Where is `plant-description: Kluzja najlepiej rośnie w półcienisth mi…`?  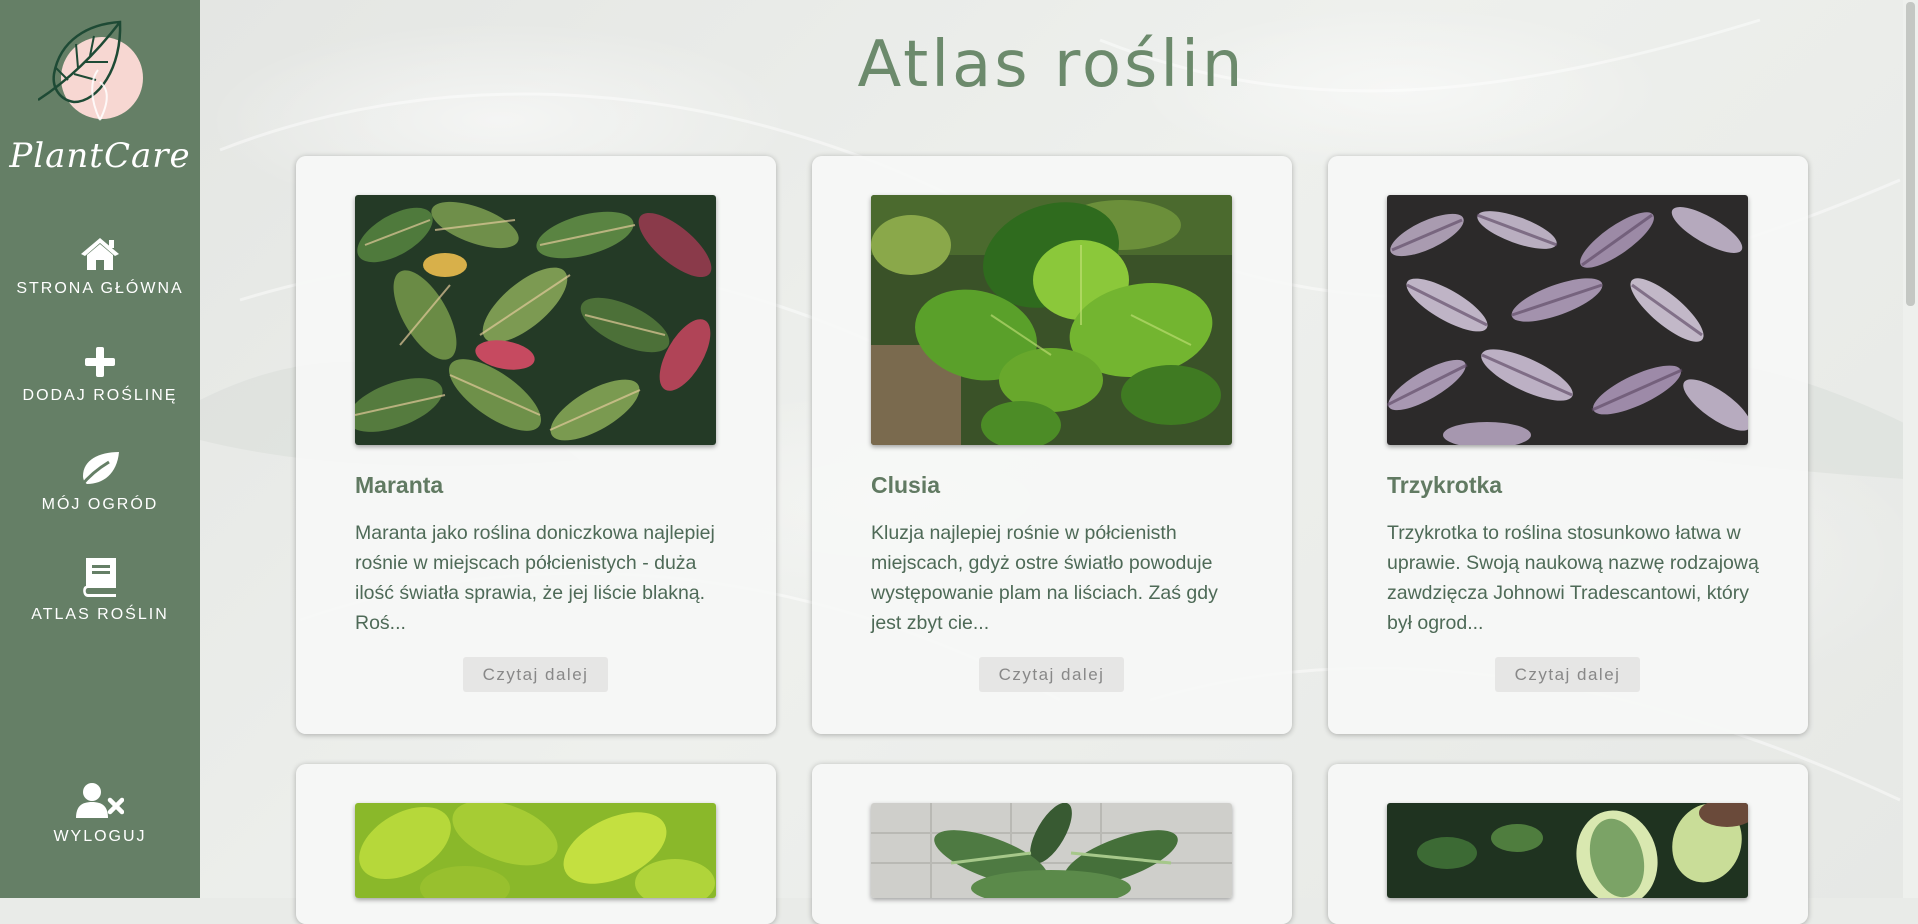 plant-description: Kluzja najlepiej rośnie w półcienisth mi… is located at coordinates (1044, 578).